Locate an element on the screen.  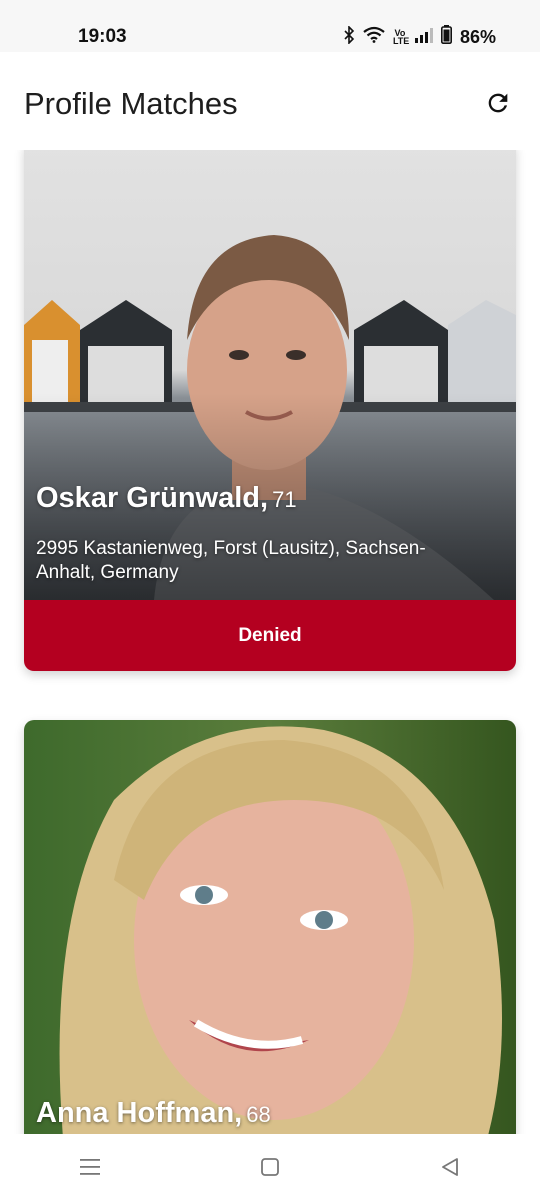
battery-percent: 86% is located at coordinates (477, 36).